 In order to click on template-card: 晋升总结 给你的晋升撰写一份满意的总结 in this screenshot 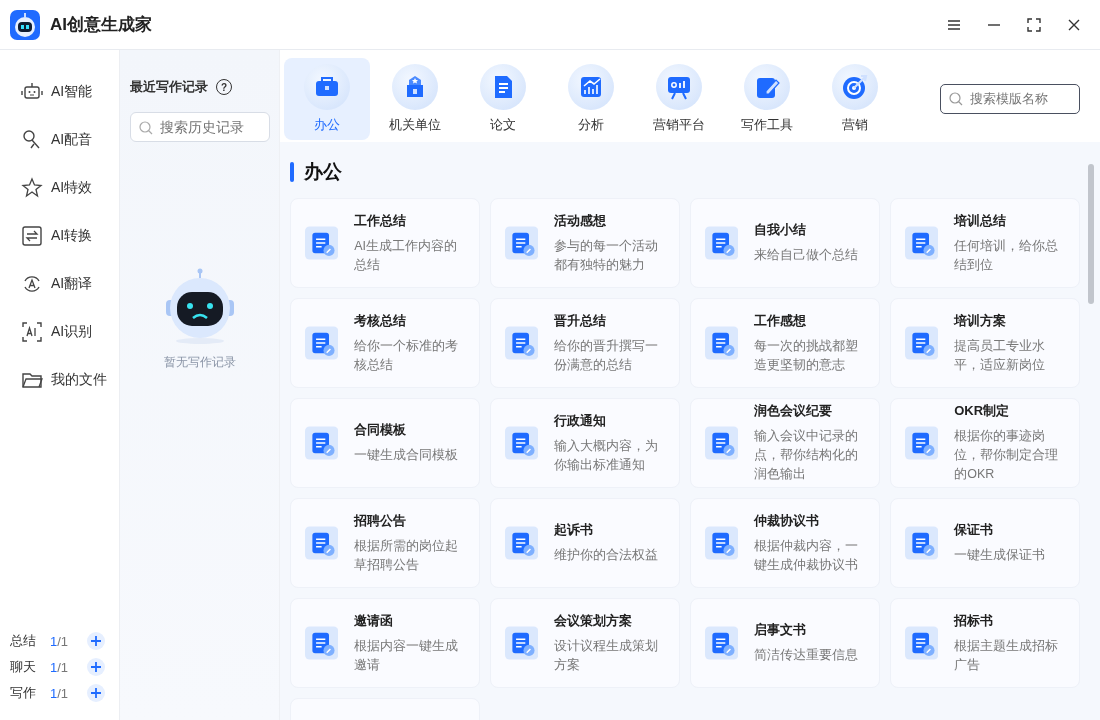, I will do `click(585, 343)`.